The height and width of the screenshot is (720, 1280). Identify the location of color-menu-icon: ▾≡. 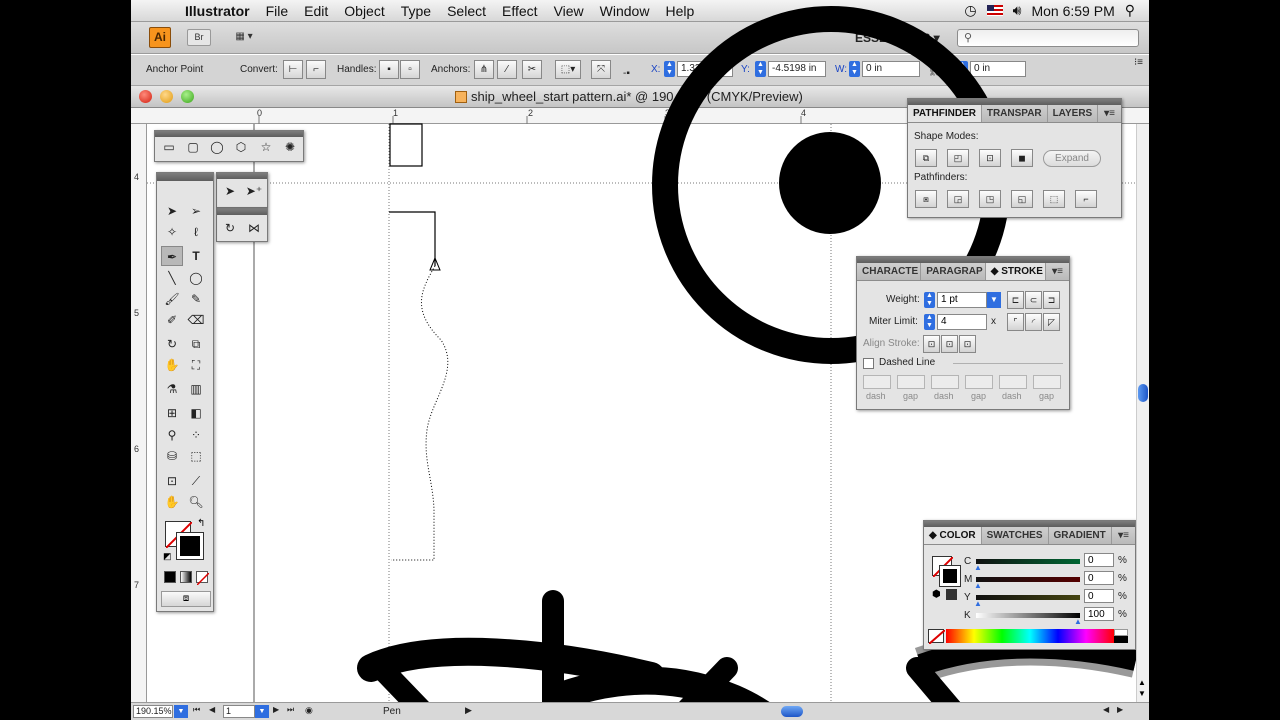
(1123, 535).